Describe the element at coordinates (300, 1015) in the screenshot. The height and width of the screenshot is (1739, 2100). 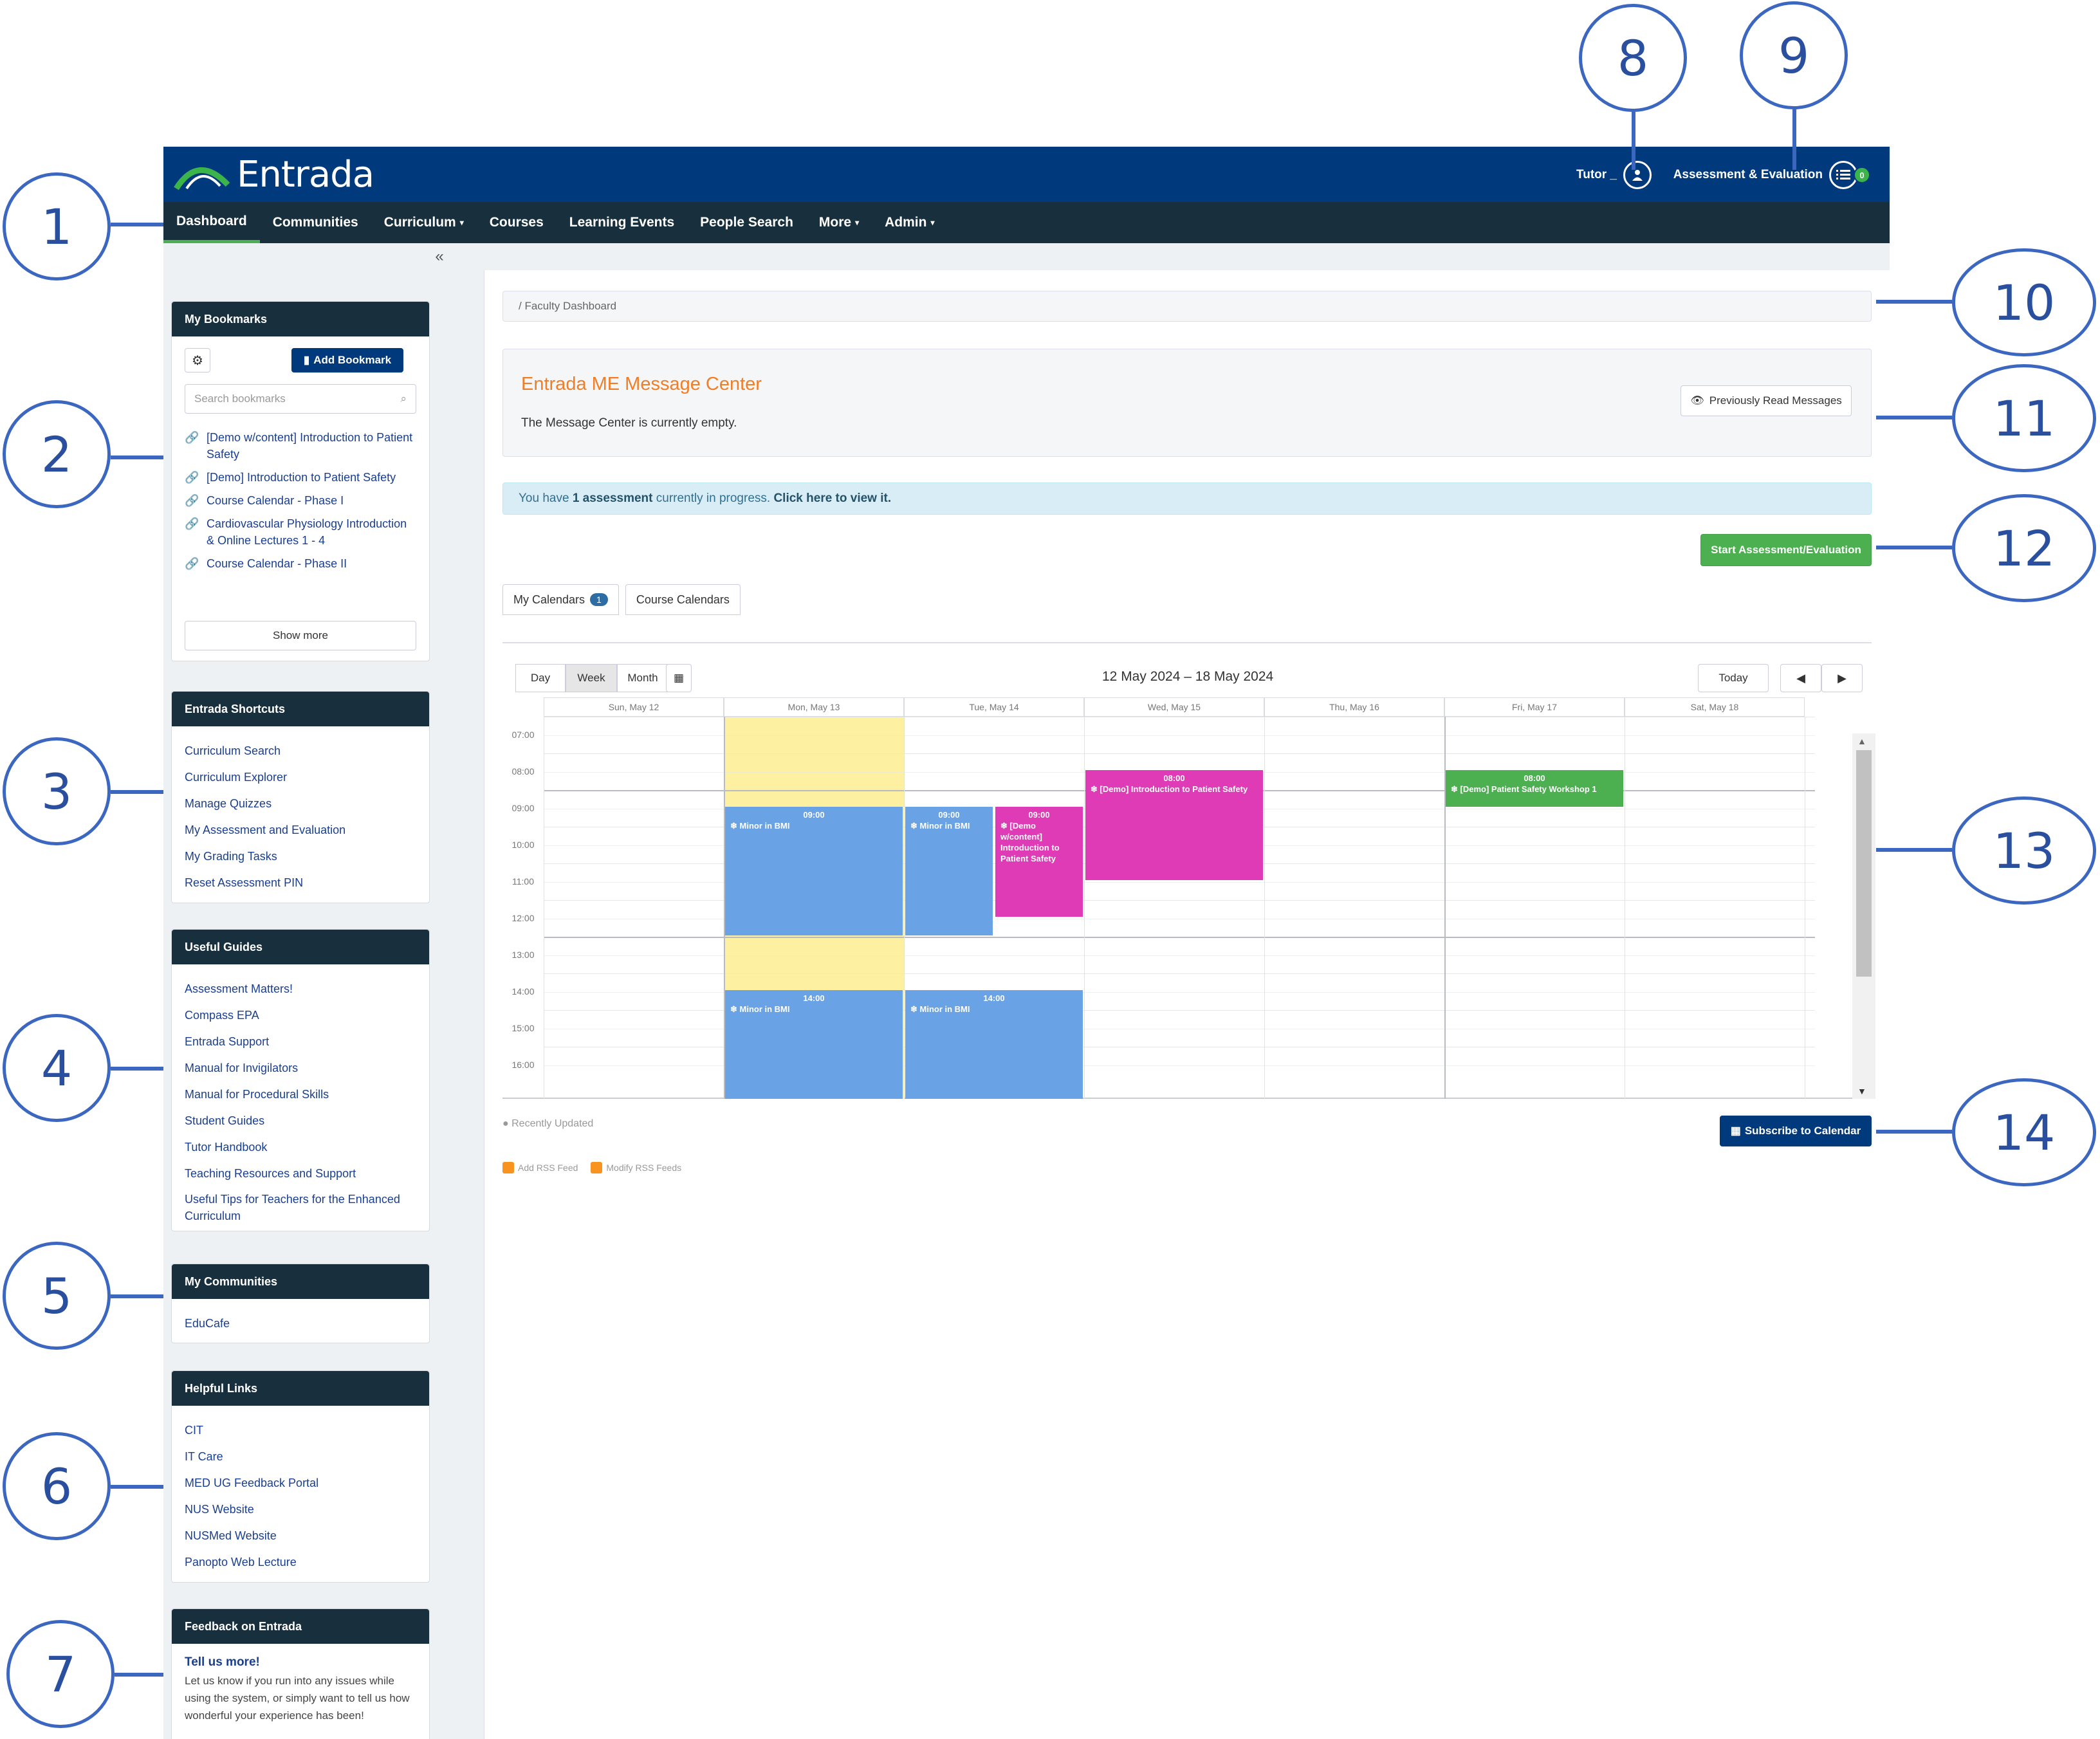
I see `sidebar-link: Compass EPA` at that location.